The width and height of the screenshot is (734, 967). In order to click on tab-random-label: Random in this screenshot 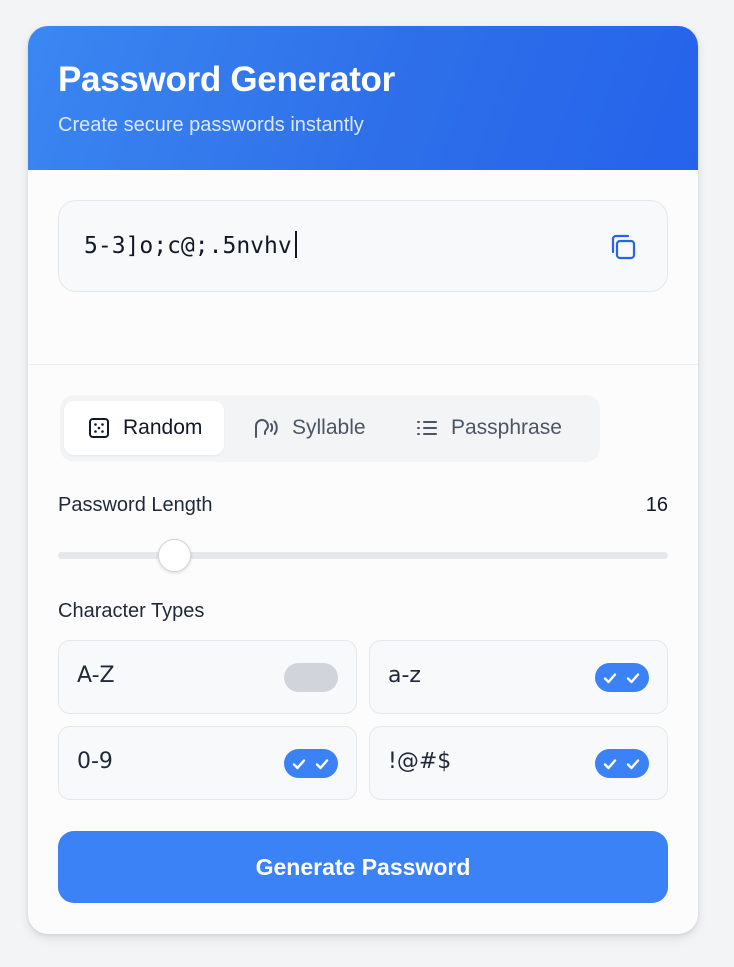, I will do `click(163, 427)`.